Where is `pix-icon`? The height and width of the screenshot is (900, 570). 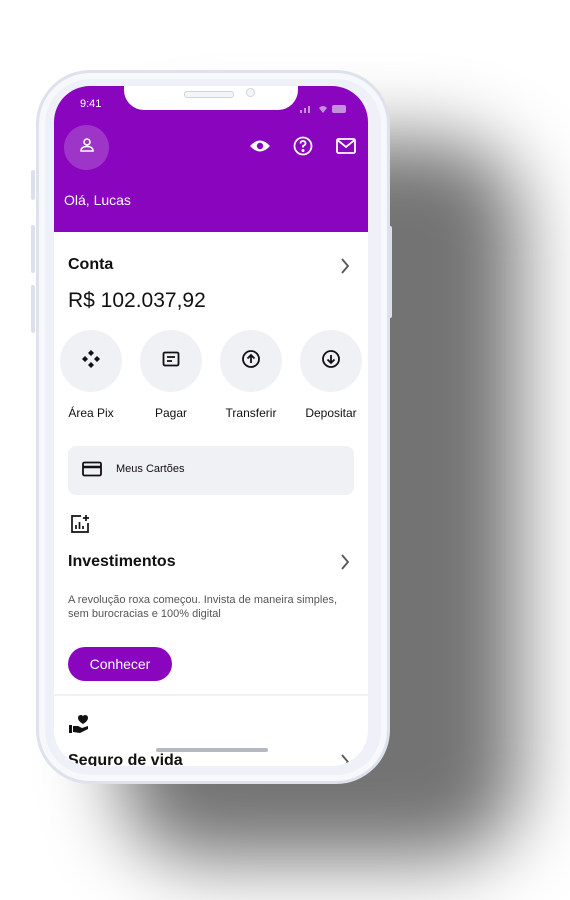 pix-icon is located at coordinates (91, 361).